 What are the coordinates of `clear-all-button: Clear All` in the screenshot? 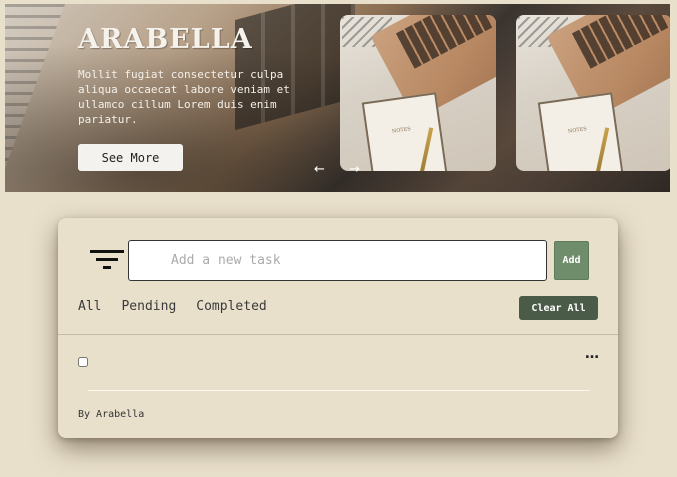 It's located at (558, 308).